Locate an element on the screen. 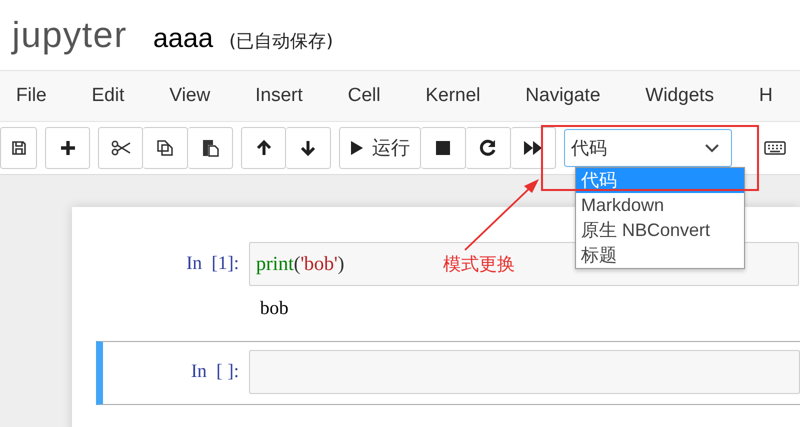 The image size is (800, 427). menu-item: View is located at coordinates (189, 96).